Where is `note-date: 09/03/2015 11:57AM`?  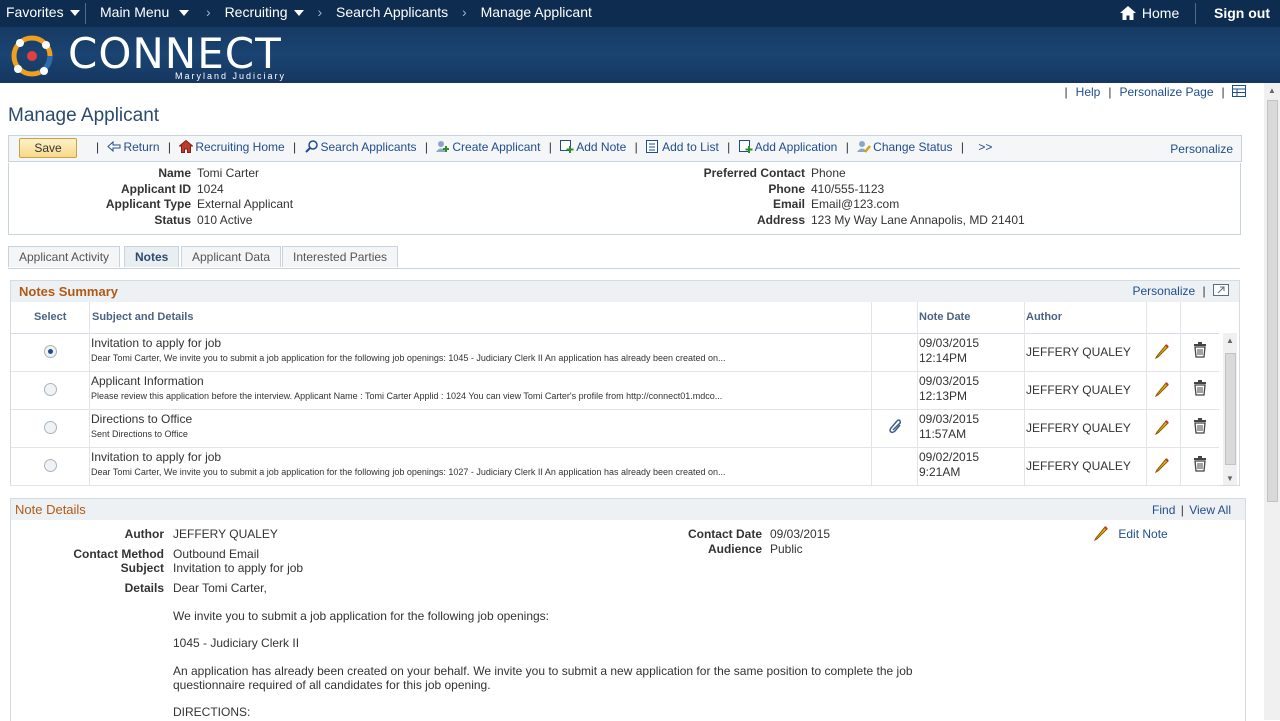
note-date: 09/03/2015 11:57AM is located at coordinates (949, 427).